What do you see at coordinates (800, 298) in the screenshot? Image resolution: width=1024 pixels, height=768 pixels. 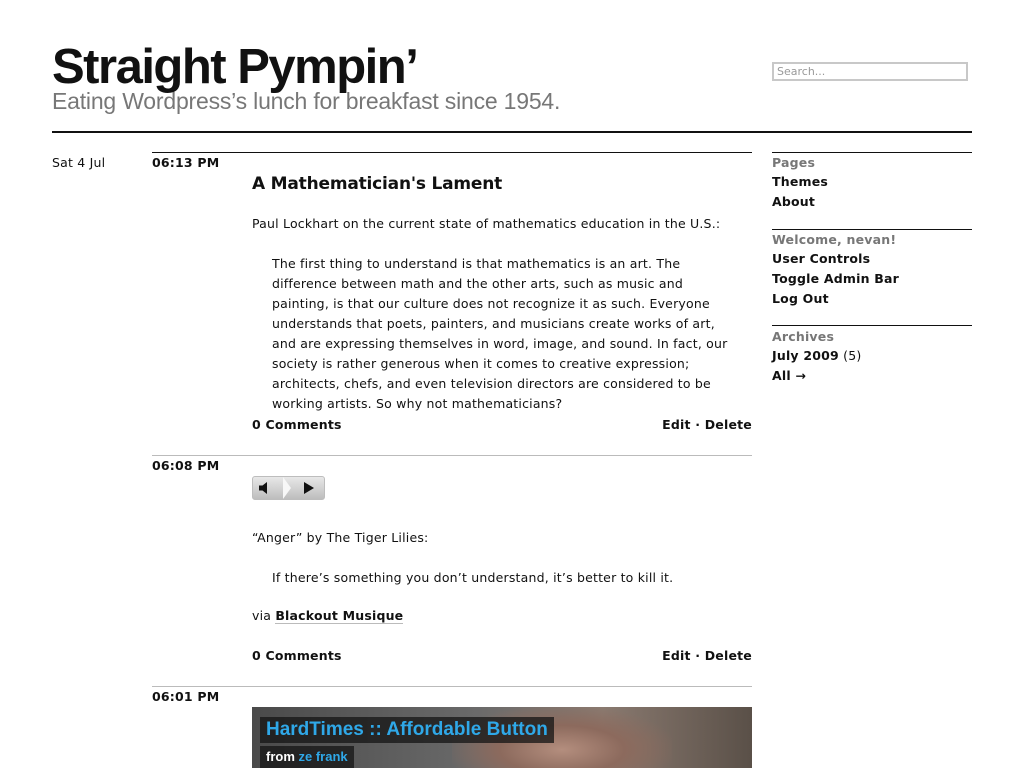 I see `sidebar-item-log-out: Log Out` at bounding box center [800, 298].